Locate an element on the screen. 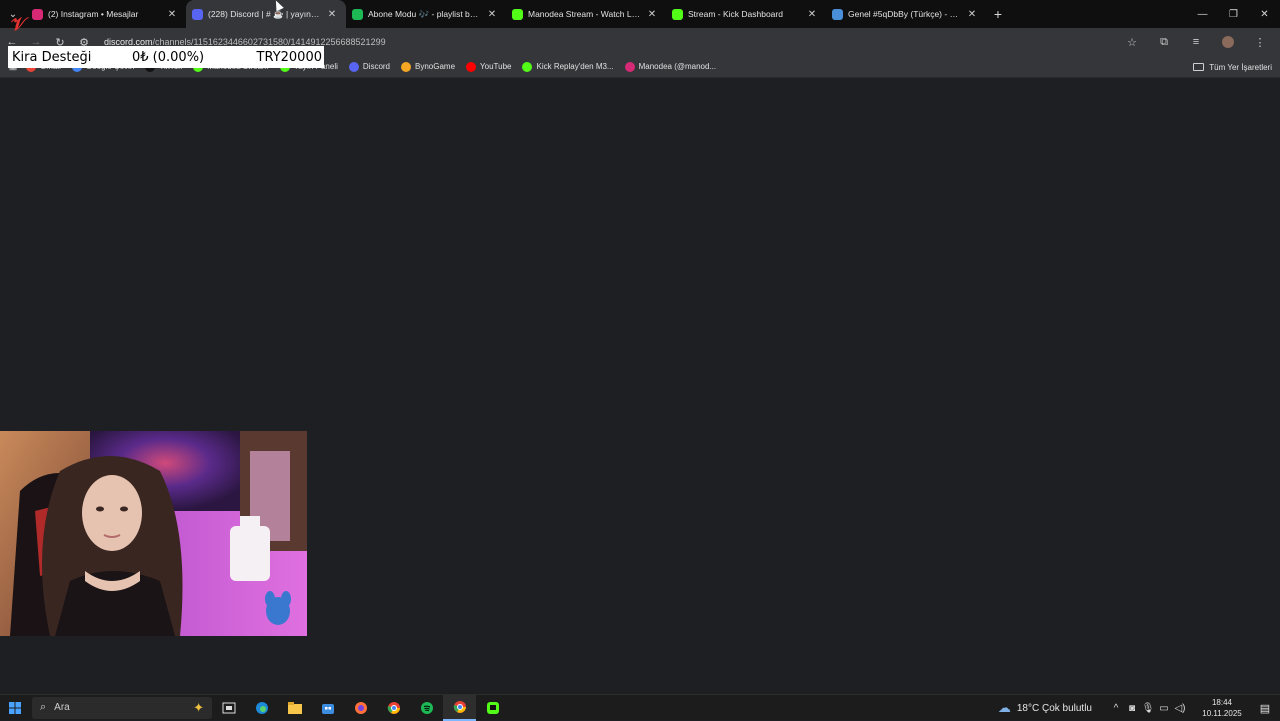 The width and height of the screenshot is (1280, 721). all-bookmarks-button: Tüm Yer İşaretleri is located at coordinates (1232, 67).